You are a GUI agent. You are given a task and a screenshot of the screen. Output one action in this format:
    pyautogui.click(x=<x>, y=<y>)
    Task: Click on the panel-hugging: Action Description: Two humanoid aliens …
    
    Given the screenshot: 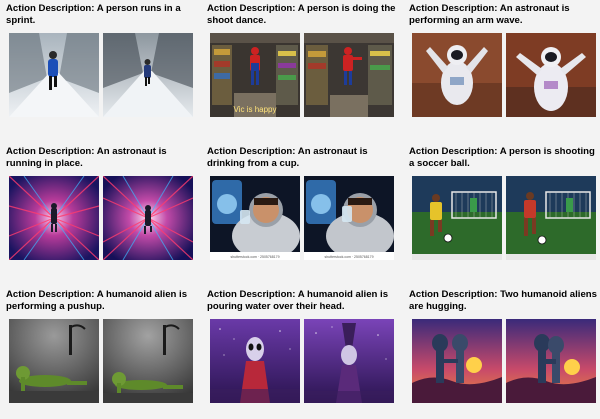 What is the action you would take?
    pyautogui.click(x=504, y=354)
    